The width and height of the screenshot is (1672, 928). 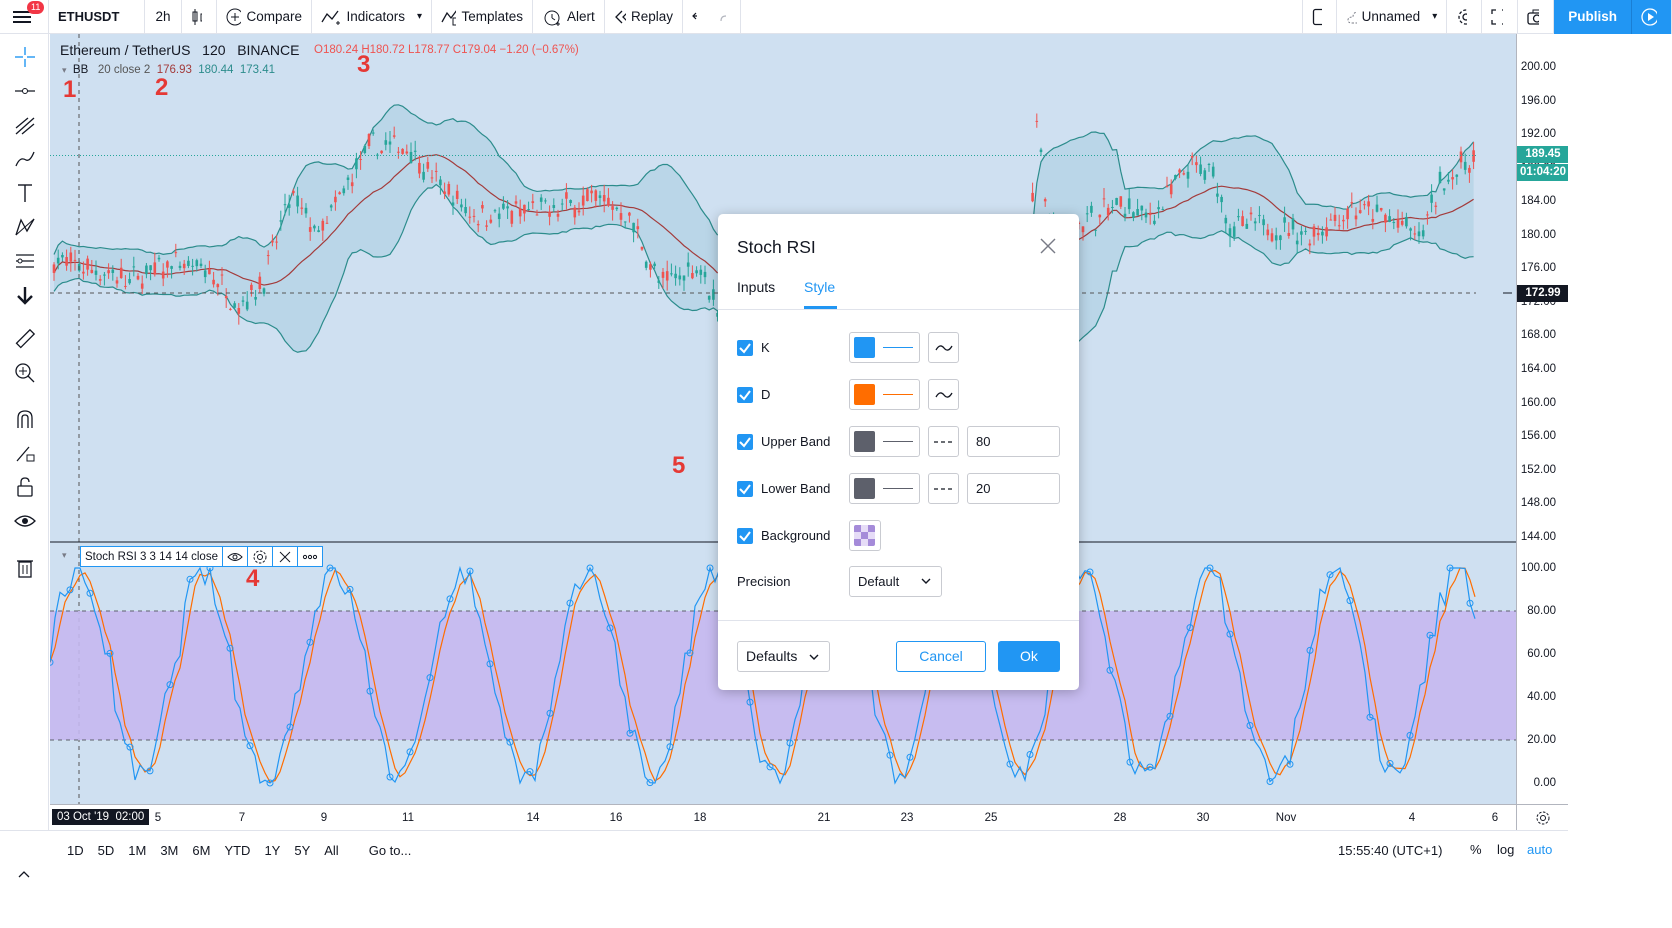 What do you see at coordinates (1476, 849) in the screenshot?
I see `percent-toggle: %` at bounding box center [1476, 849].